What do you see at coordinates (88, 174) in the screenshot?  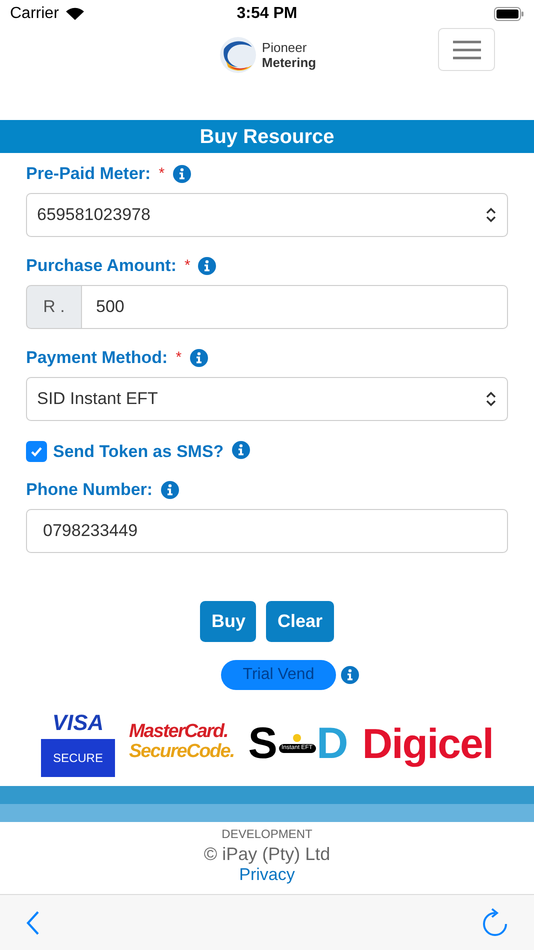 I see `field-label: Pre-Paid Meter:` at bounding box center [88, 174].